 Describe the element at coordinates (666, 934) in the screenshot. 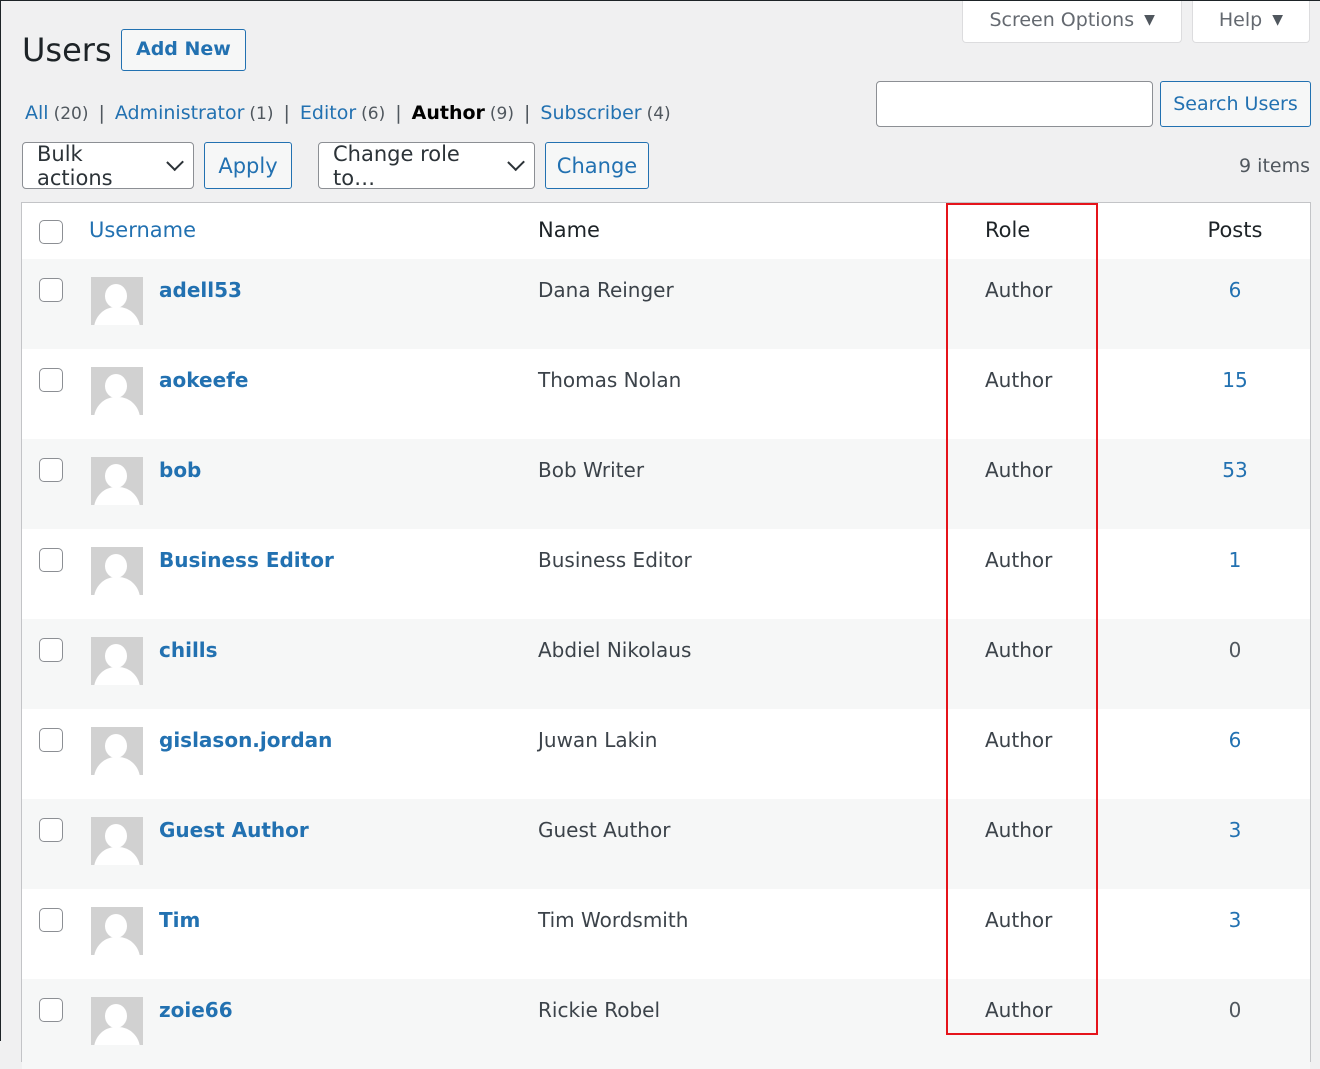

I see `table-row: Tim Tim Wordsmith Author 3` at that location.